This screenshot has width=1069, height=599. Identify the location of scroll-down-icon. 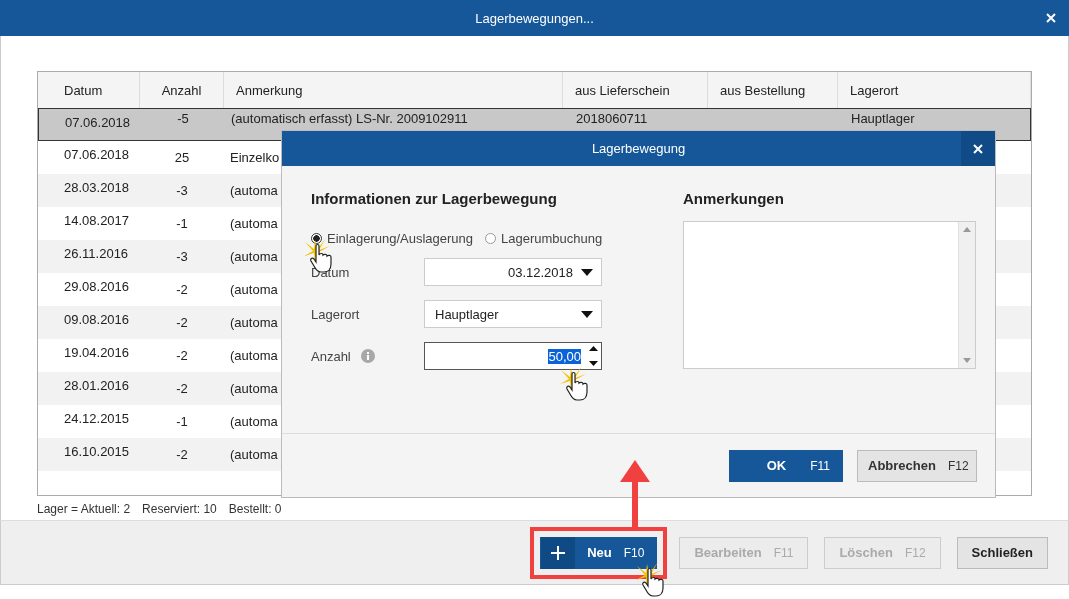
(967, 360).